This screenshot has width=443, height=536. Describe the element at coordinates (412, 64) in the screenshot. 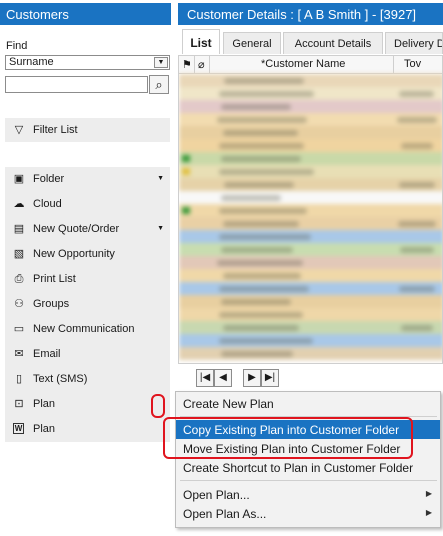

I see `column-town: Tov` at that location.